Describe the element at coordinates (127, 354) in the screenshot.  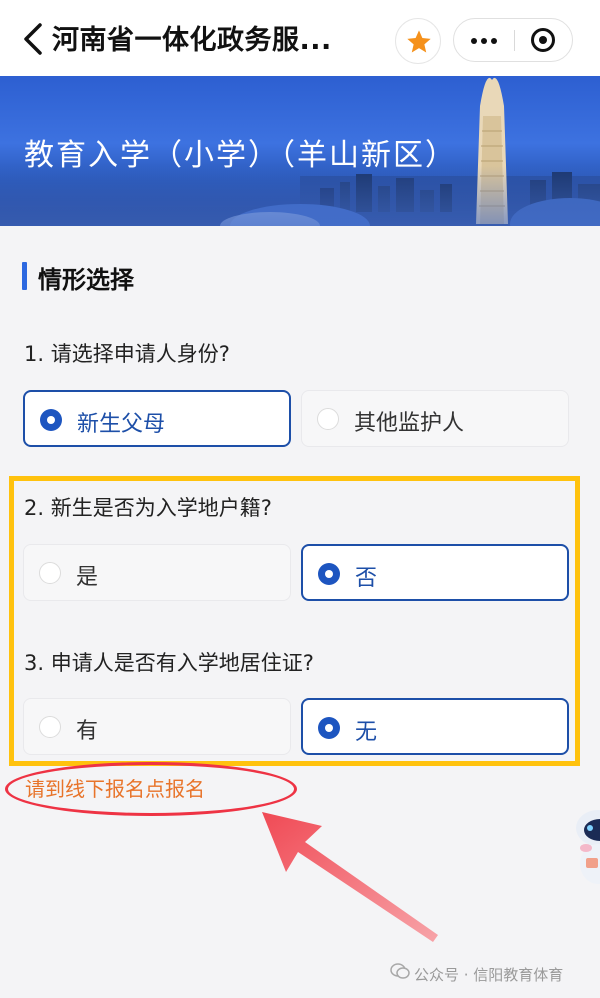
I see `question-1-label: 1. 请选择申请人身份?` at that location.